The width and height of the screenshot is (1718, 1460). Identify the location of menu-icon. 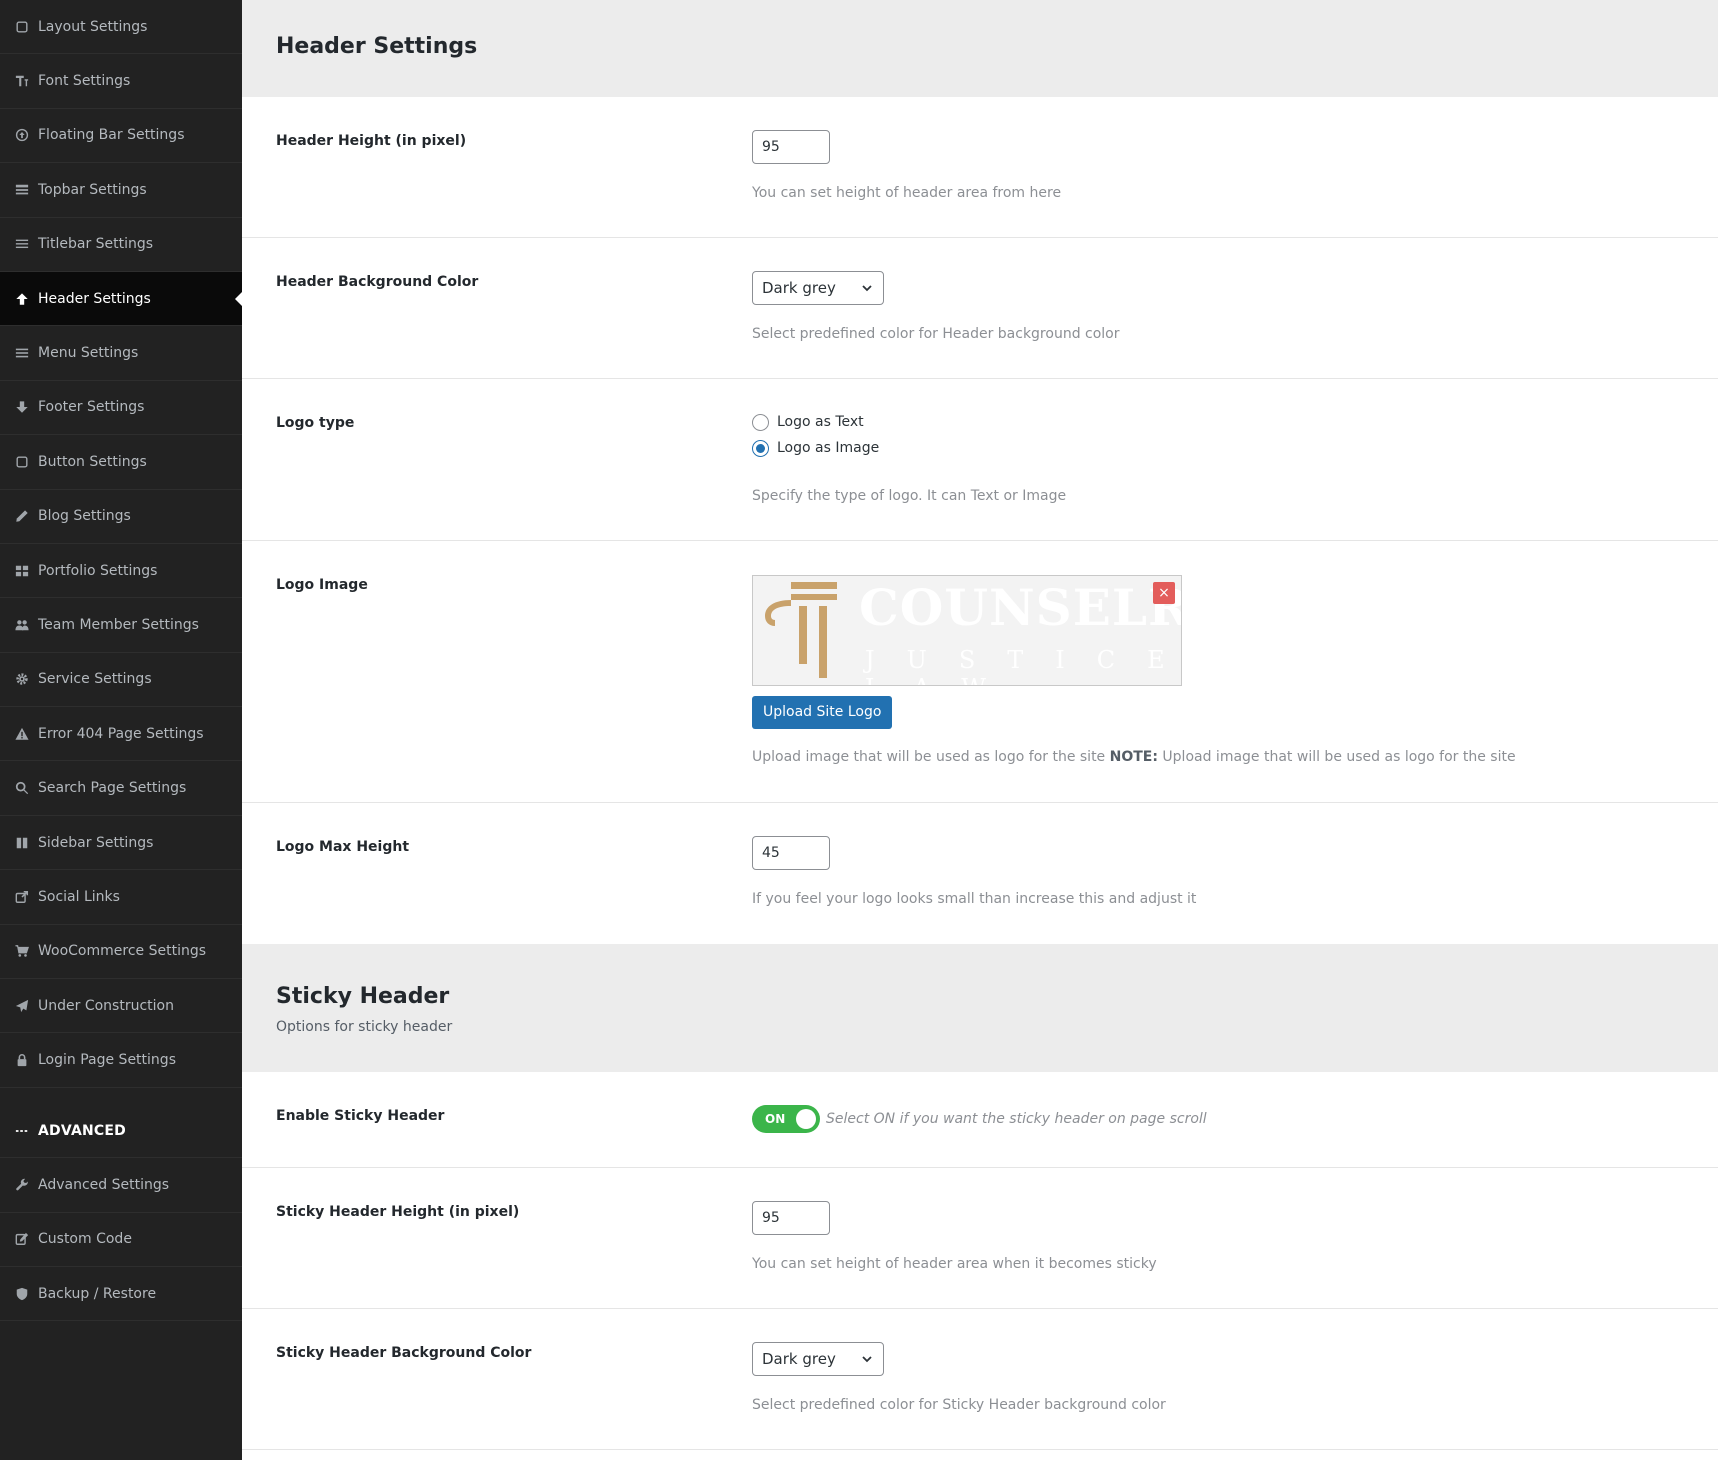
(22, 353).